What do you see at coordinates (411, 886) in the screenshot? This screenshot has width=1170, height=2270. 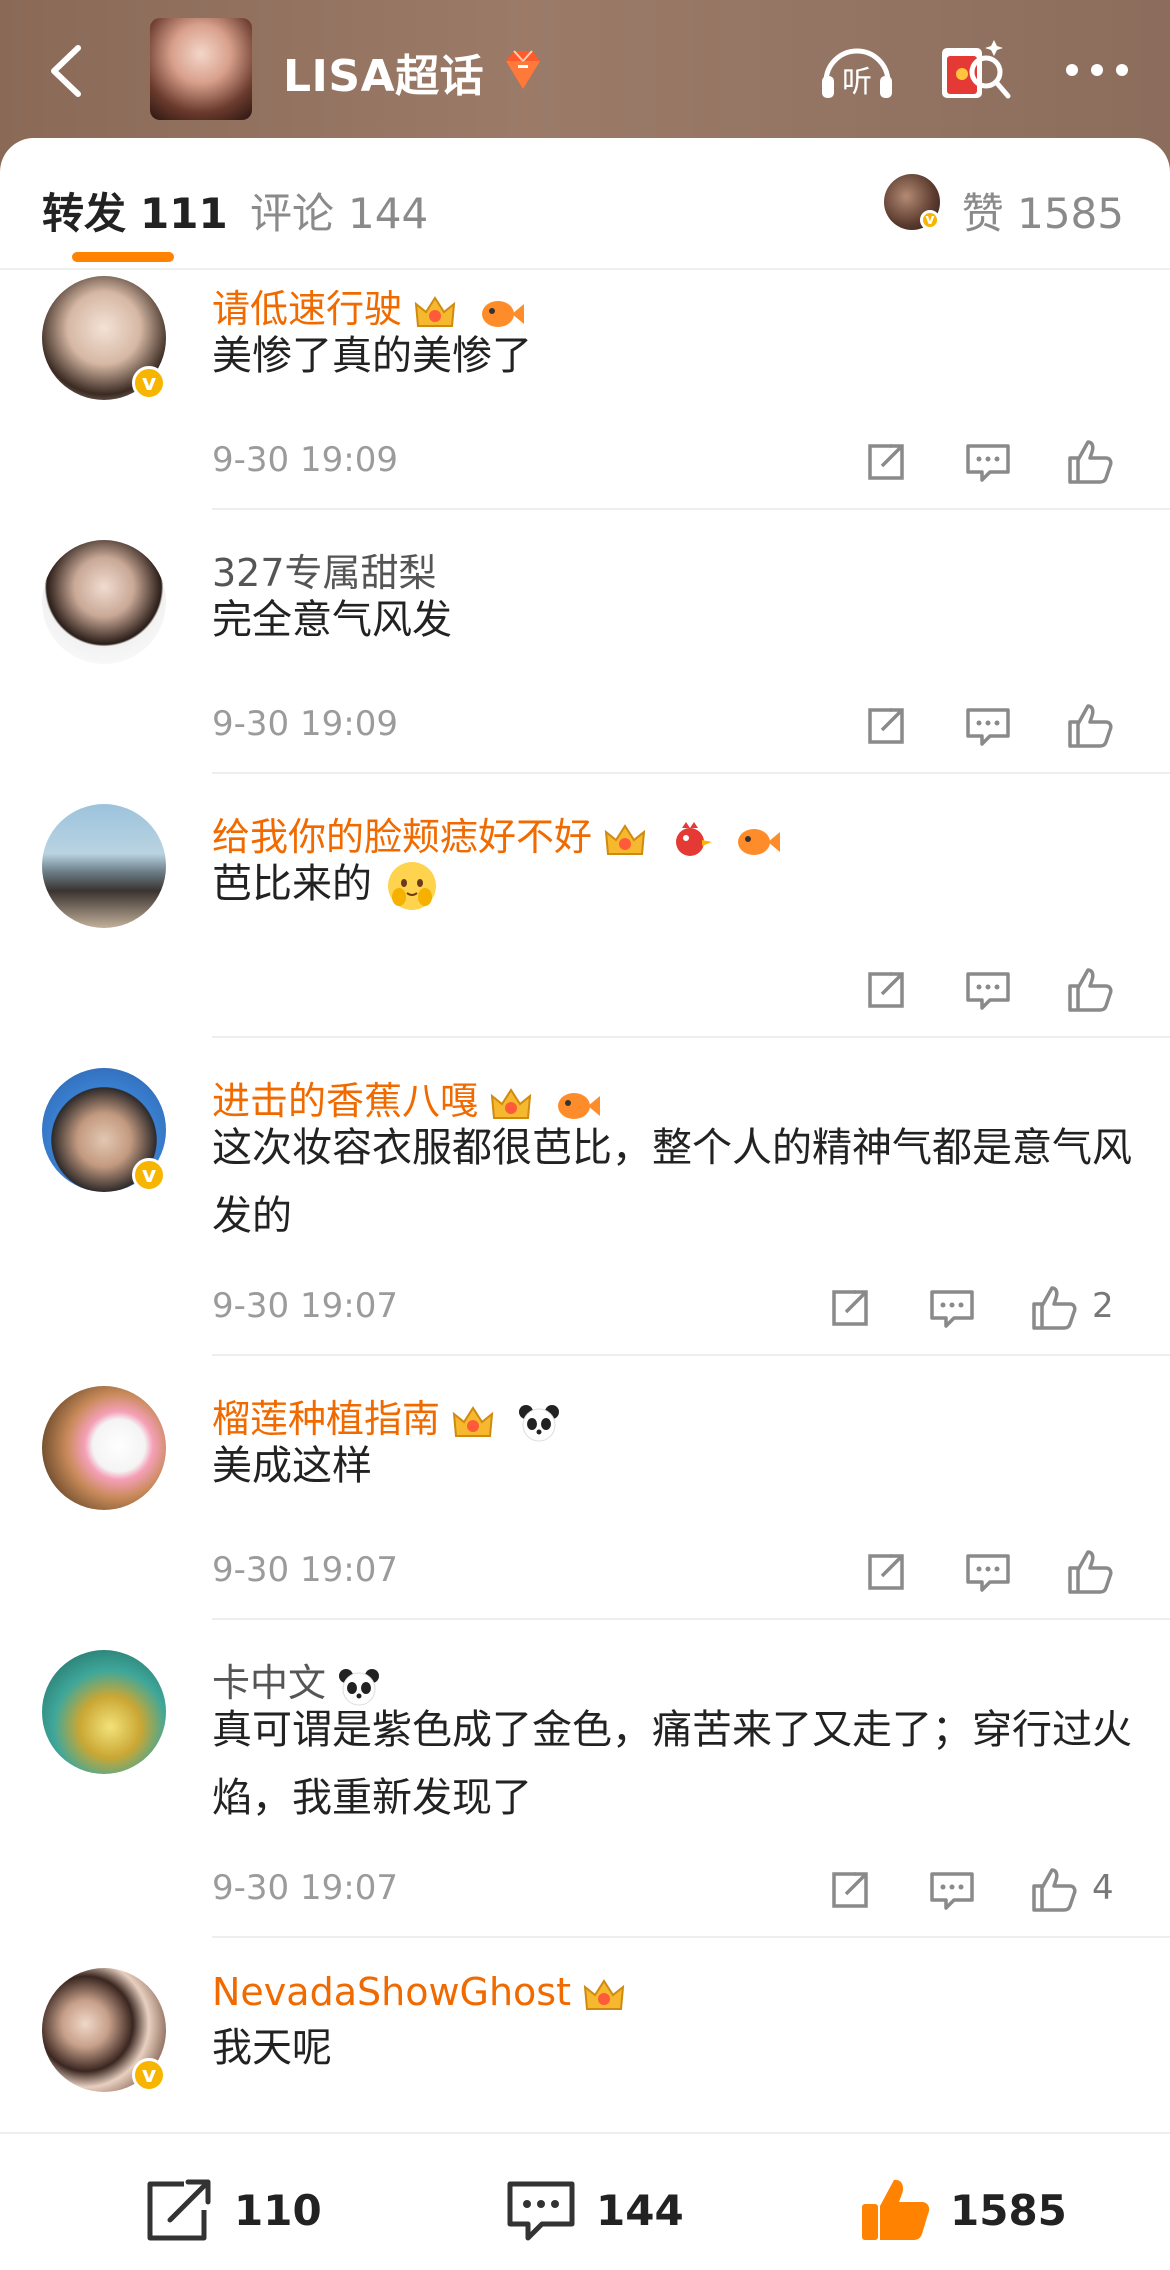 I see `touched-emoji-icon` at bounding box center [411, 886].